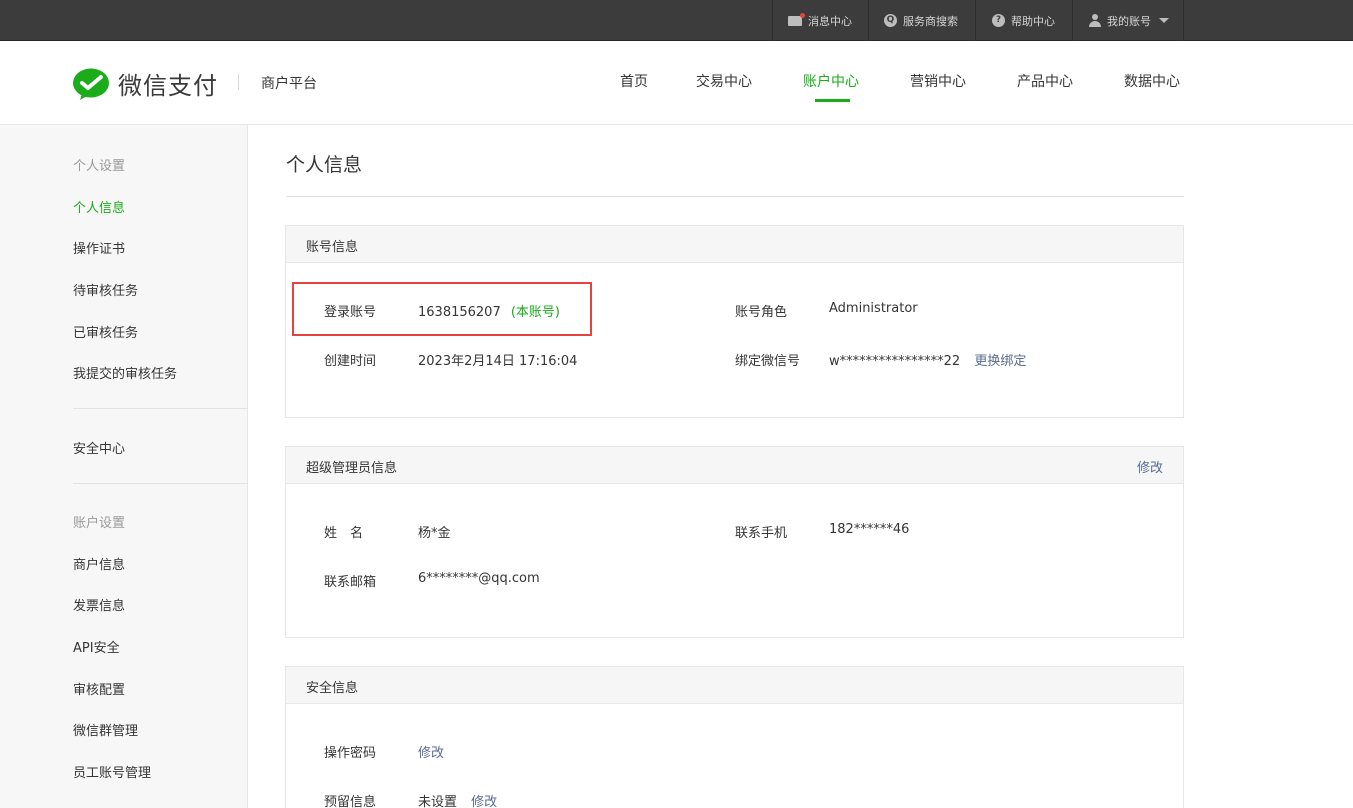 The image size is (1353, 808). What do you see at coordinates (873, 308) in the screenshot?
I see `account-role-value: Administrator` at bounding box center [873, 308].